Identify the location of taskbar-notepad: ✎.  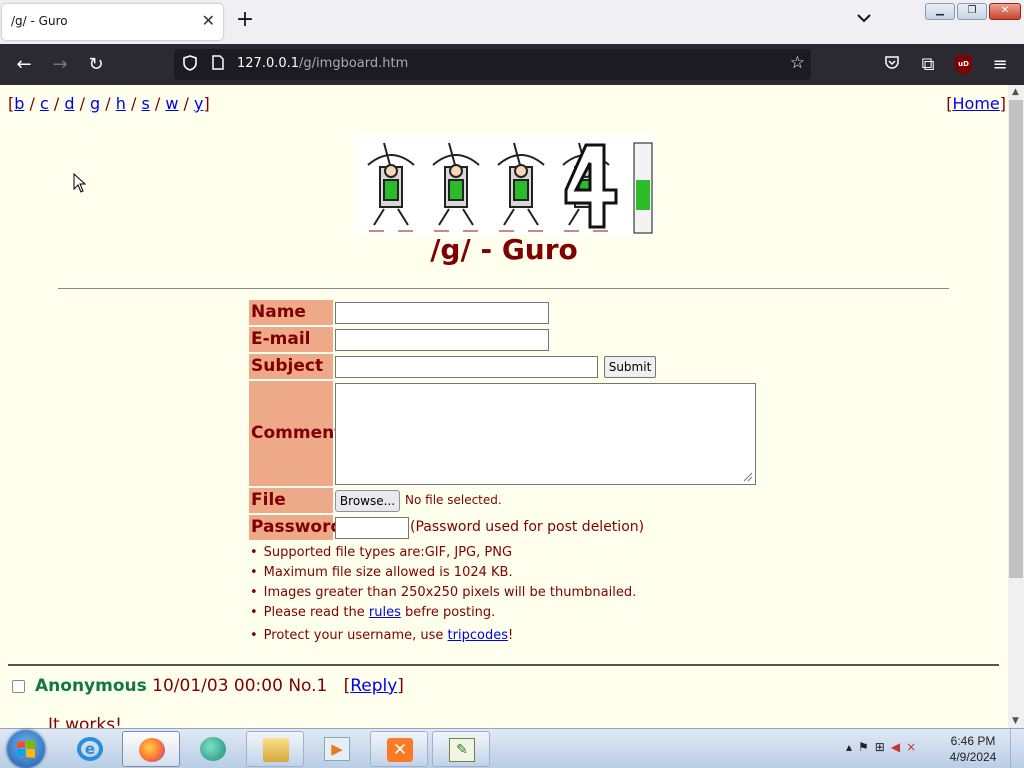
(461, 749).